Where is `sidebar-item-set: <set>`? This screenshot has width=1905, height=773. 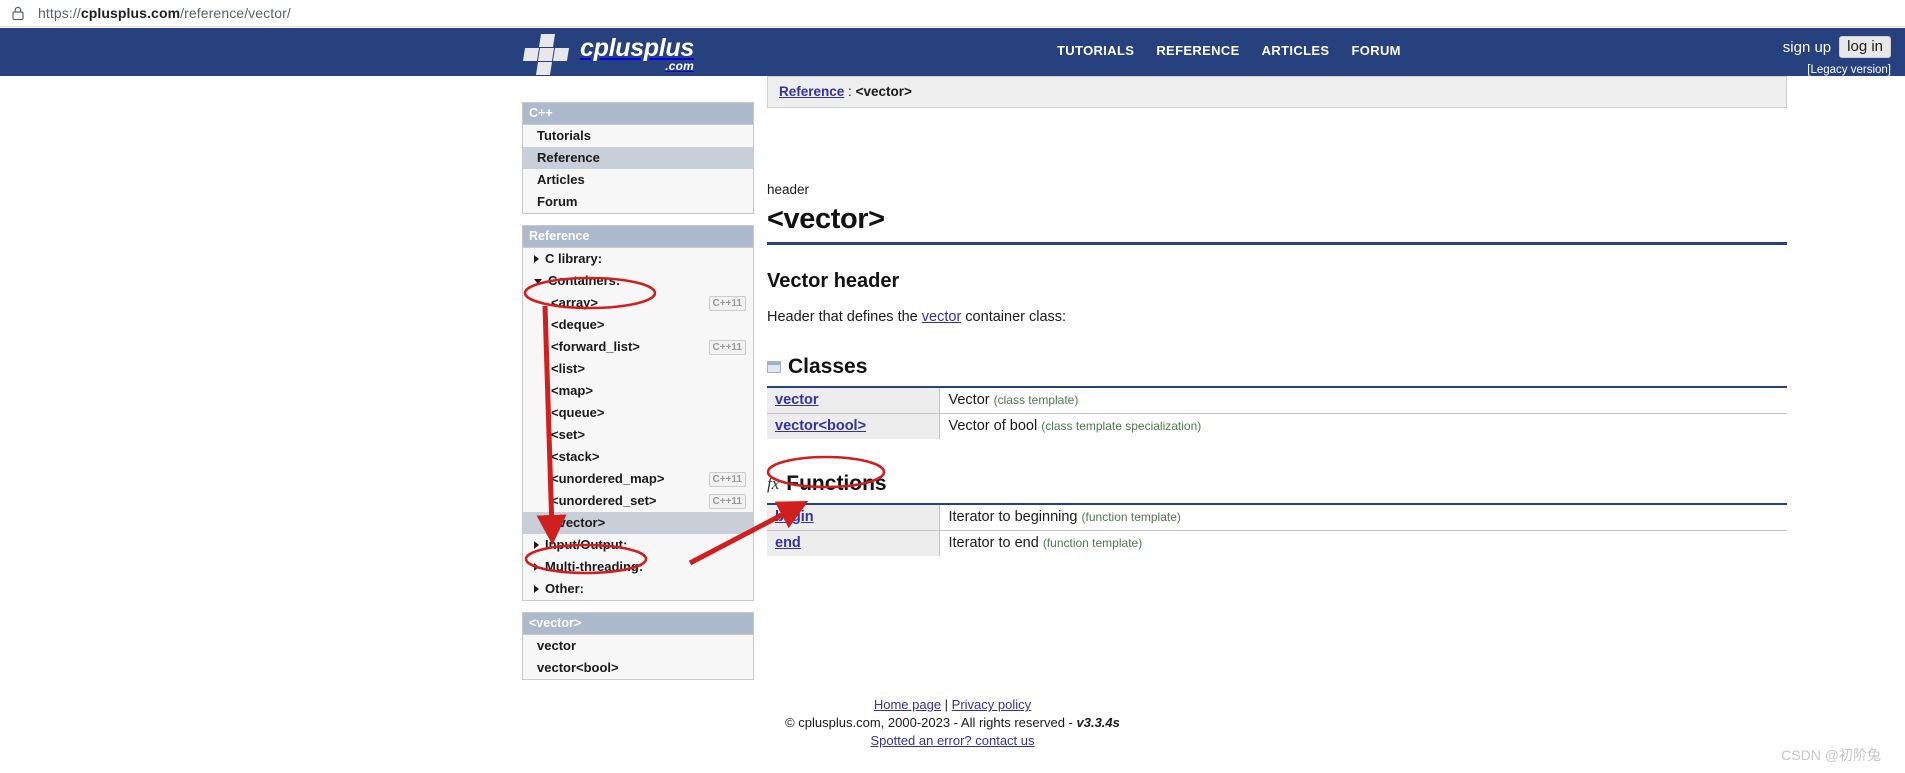
sidebar-item-set: <set> is located at coordinates (638, 435).